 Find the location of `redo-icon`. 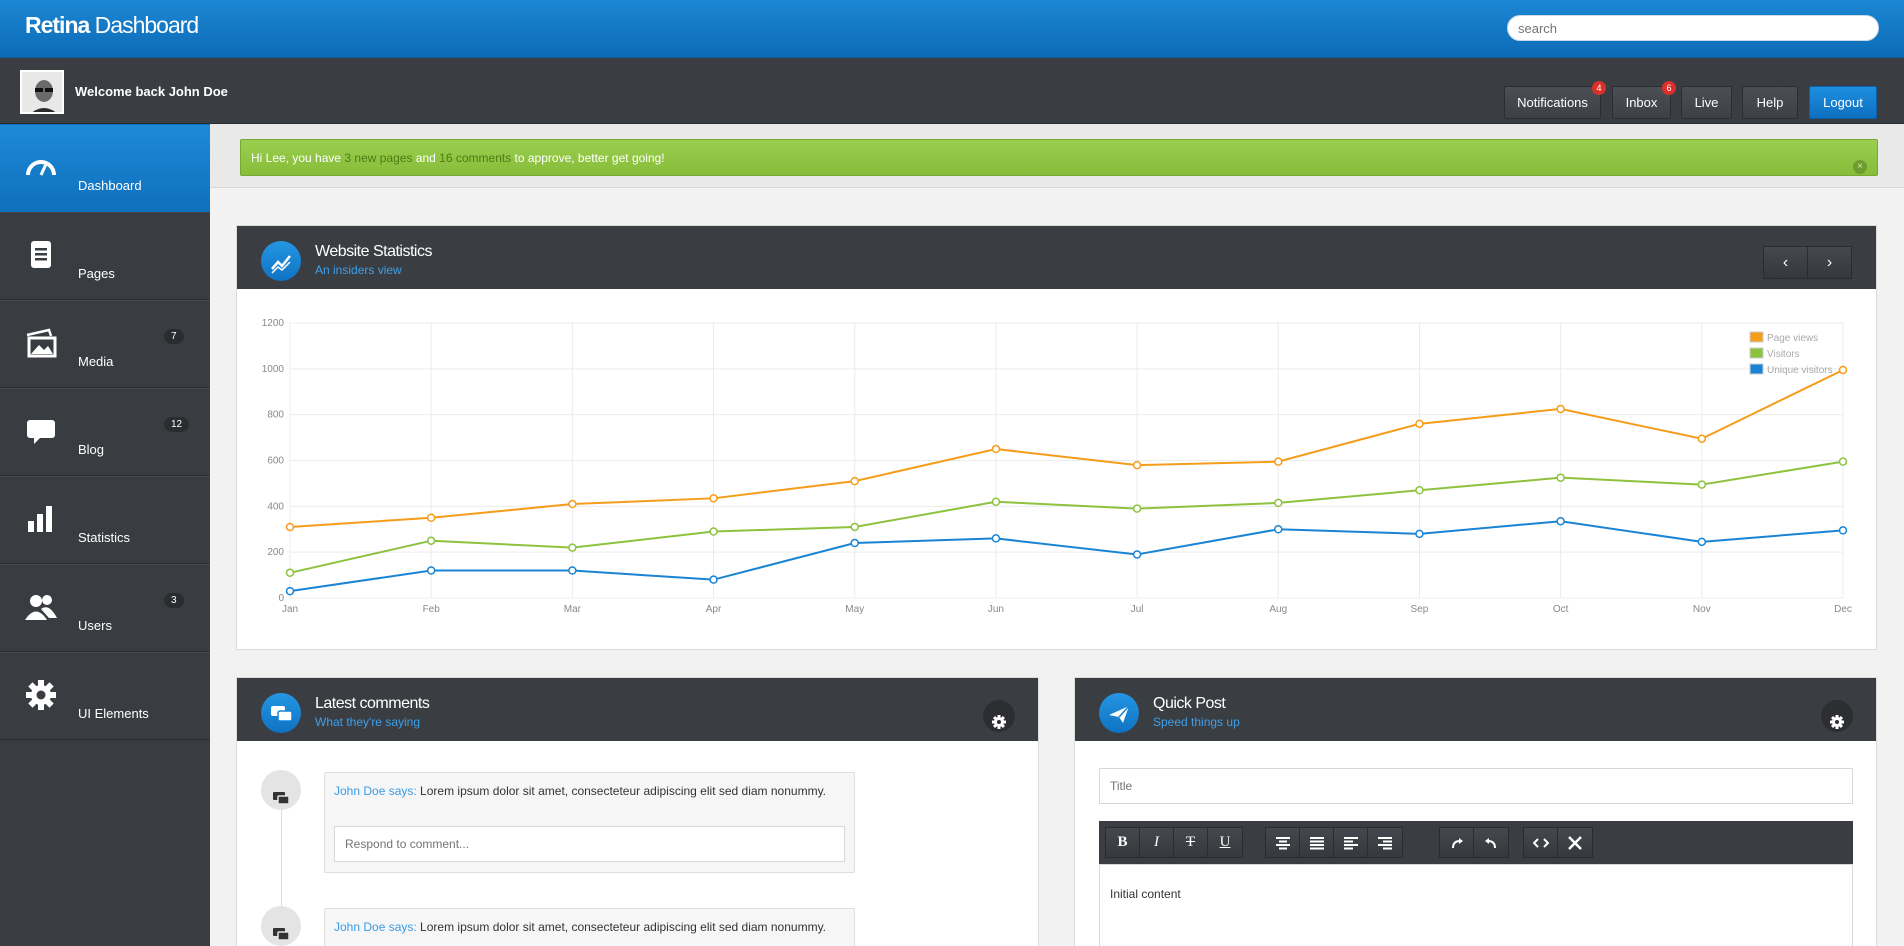

redo-icon is located at coordinates (1490, 842).